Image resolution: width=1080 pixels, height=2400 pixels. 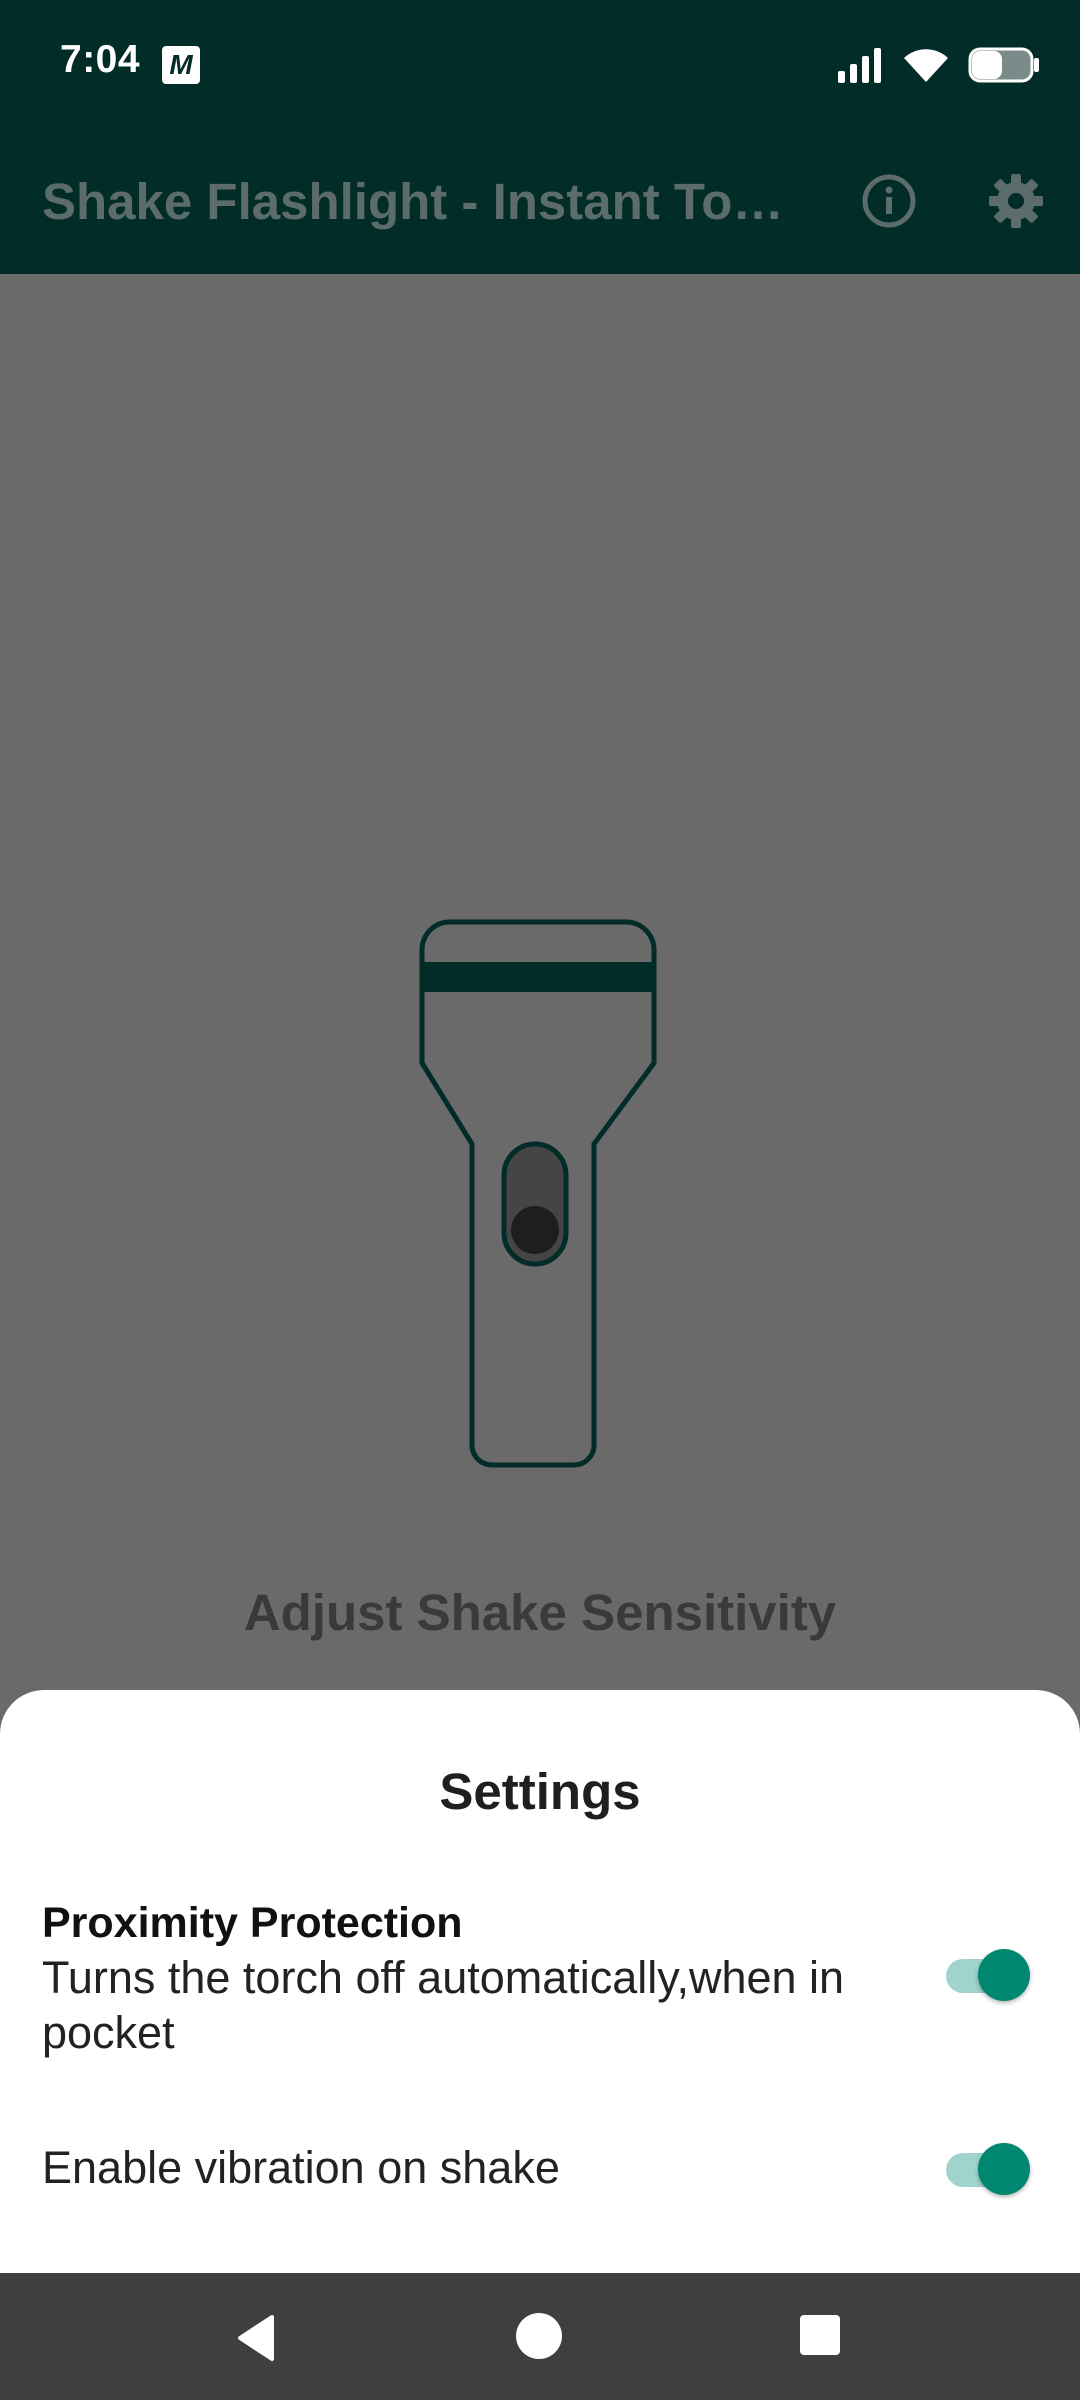 I want to click on info-icon, so click(x=889, y=201).